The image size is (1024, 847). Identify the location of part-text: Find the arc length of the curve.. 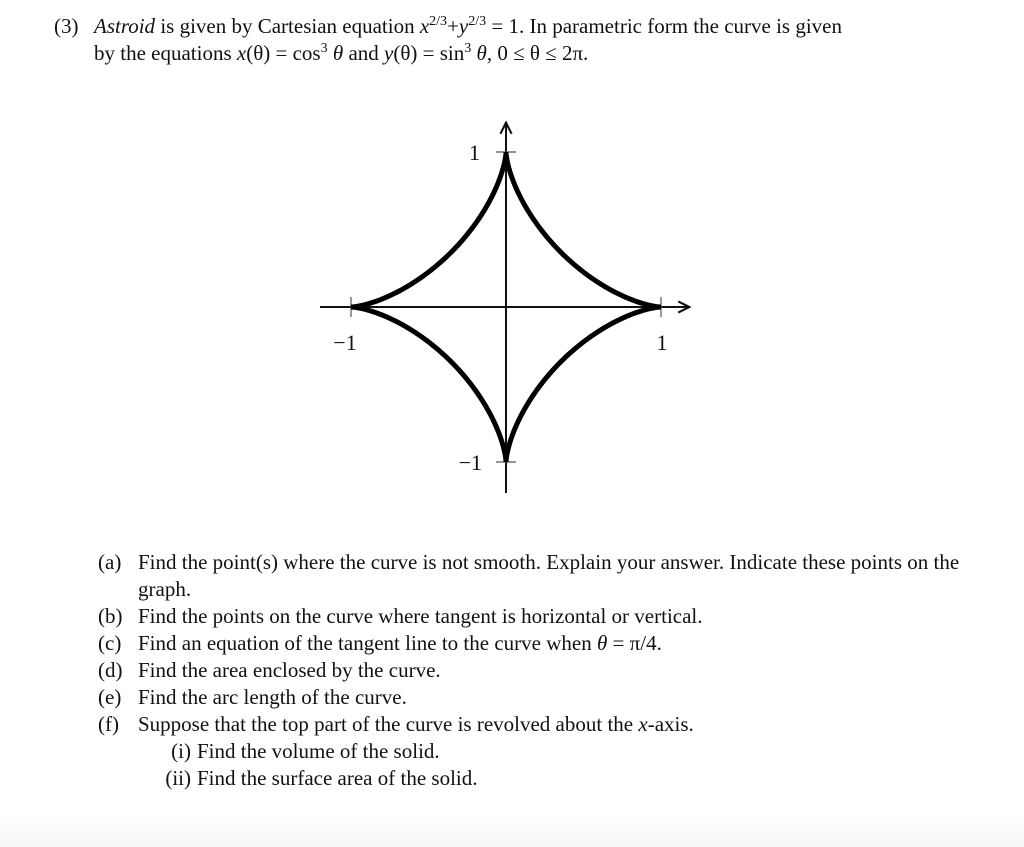
(272, 697).